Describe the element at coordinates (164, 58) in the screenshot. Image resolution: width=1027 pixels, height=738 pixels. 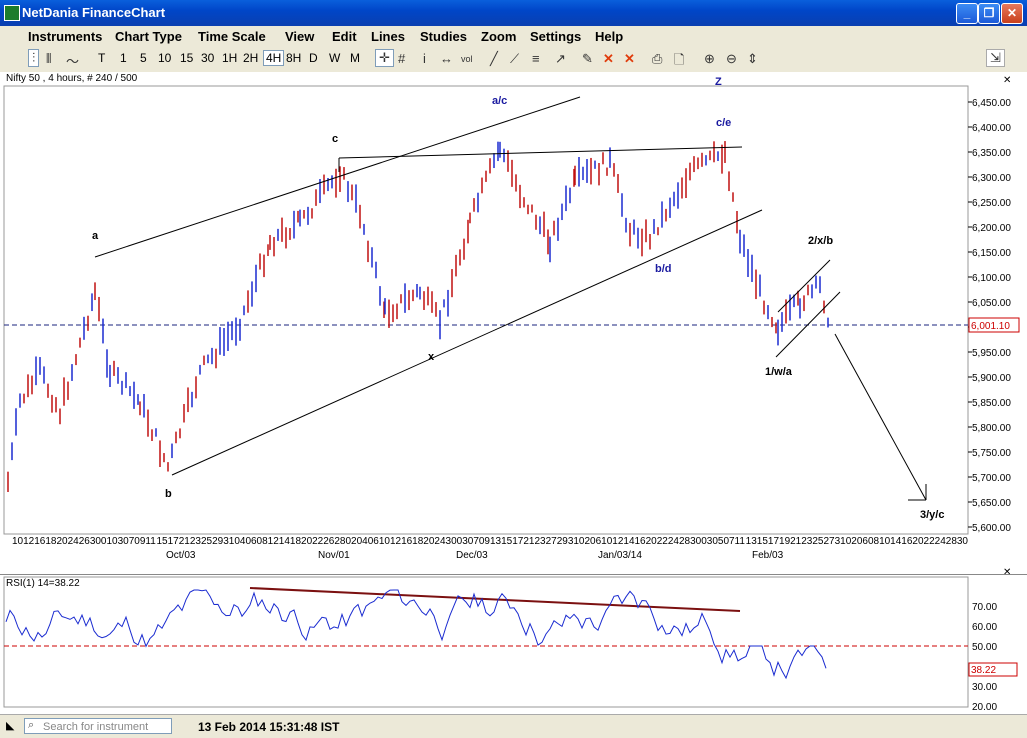
I see `timescale-10: 10` at that location.